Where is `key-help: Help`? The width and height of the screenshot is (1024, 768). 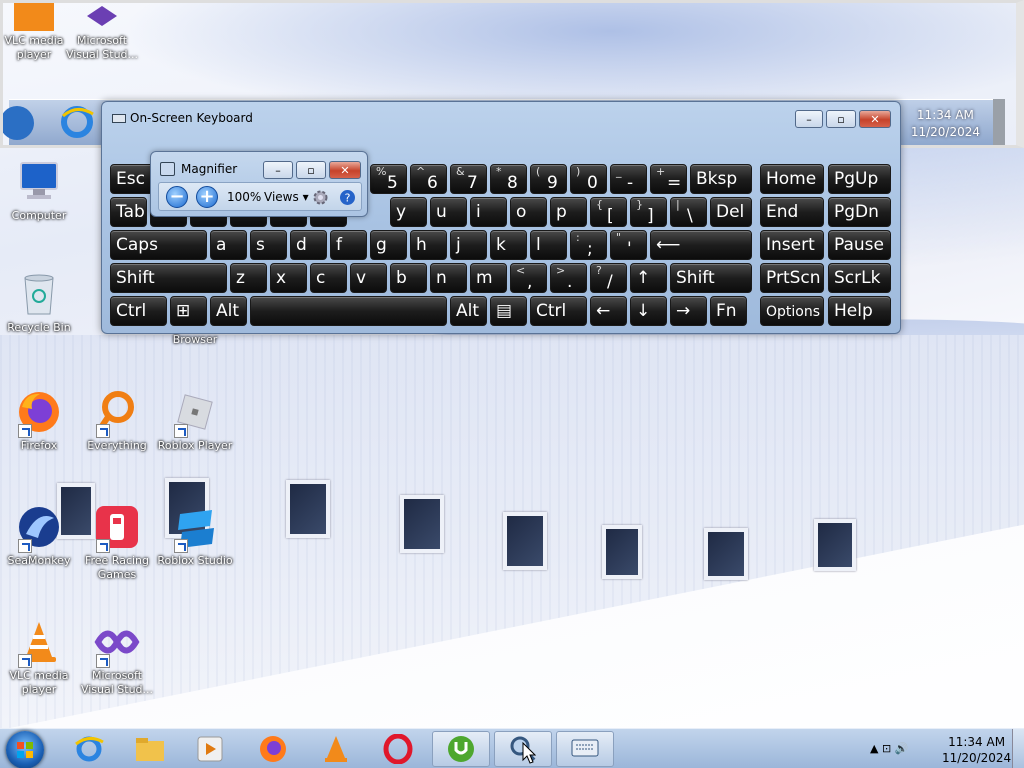 key-help: Help is located at coordinates (859, 311).